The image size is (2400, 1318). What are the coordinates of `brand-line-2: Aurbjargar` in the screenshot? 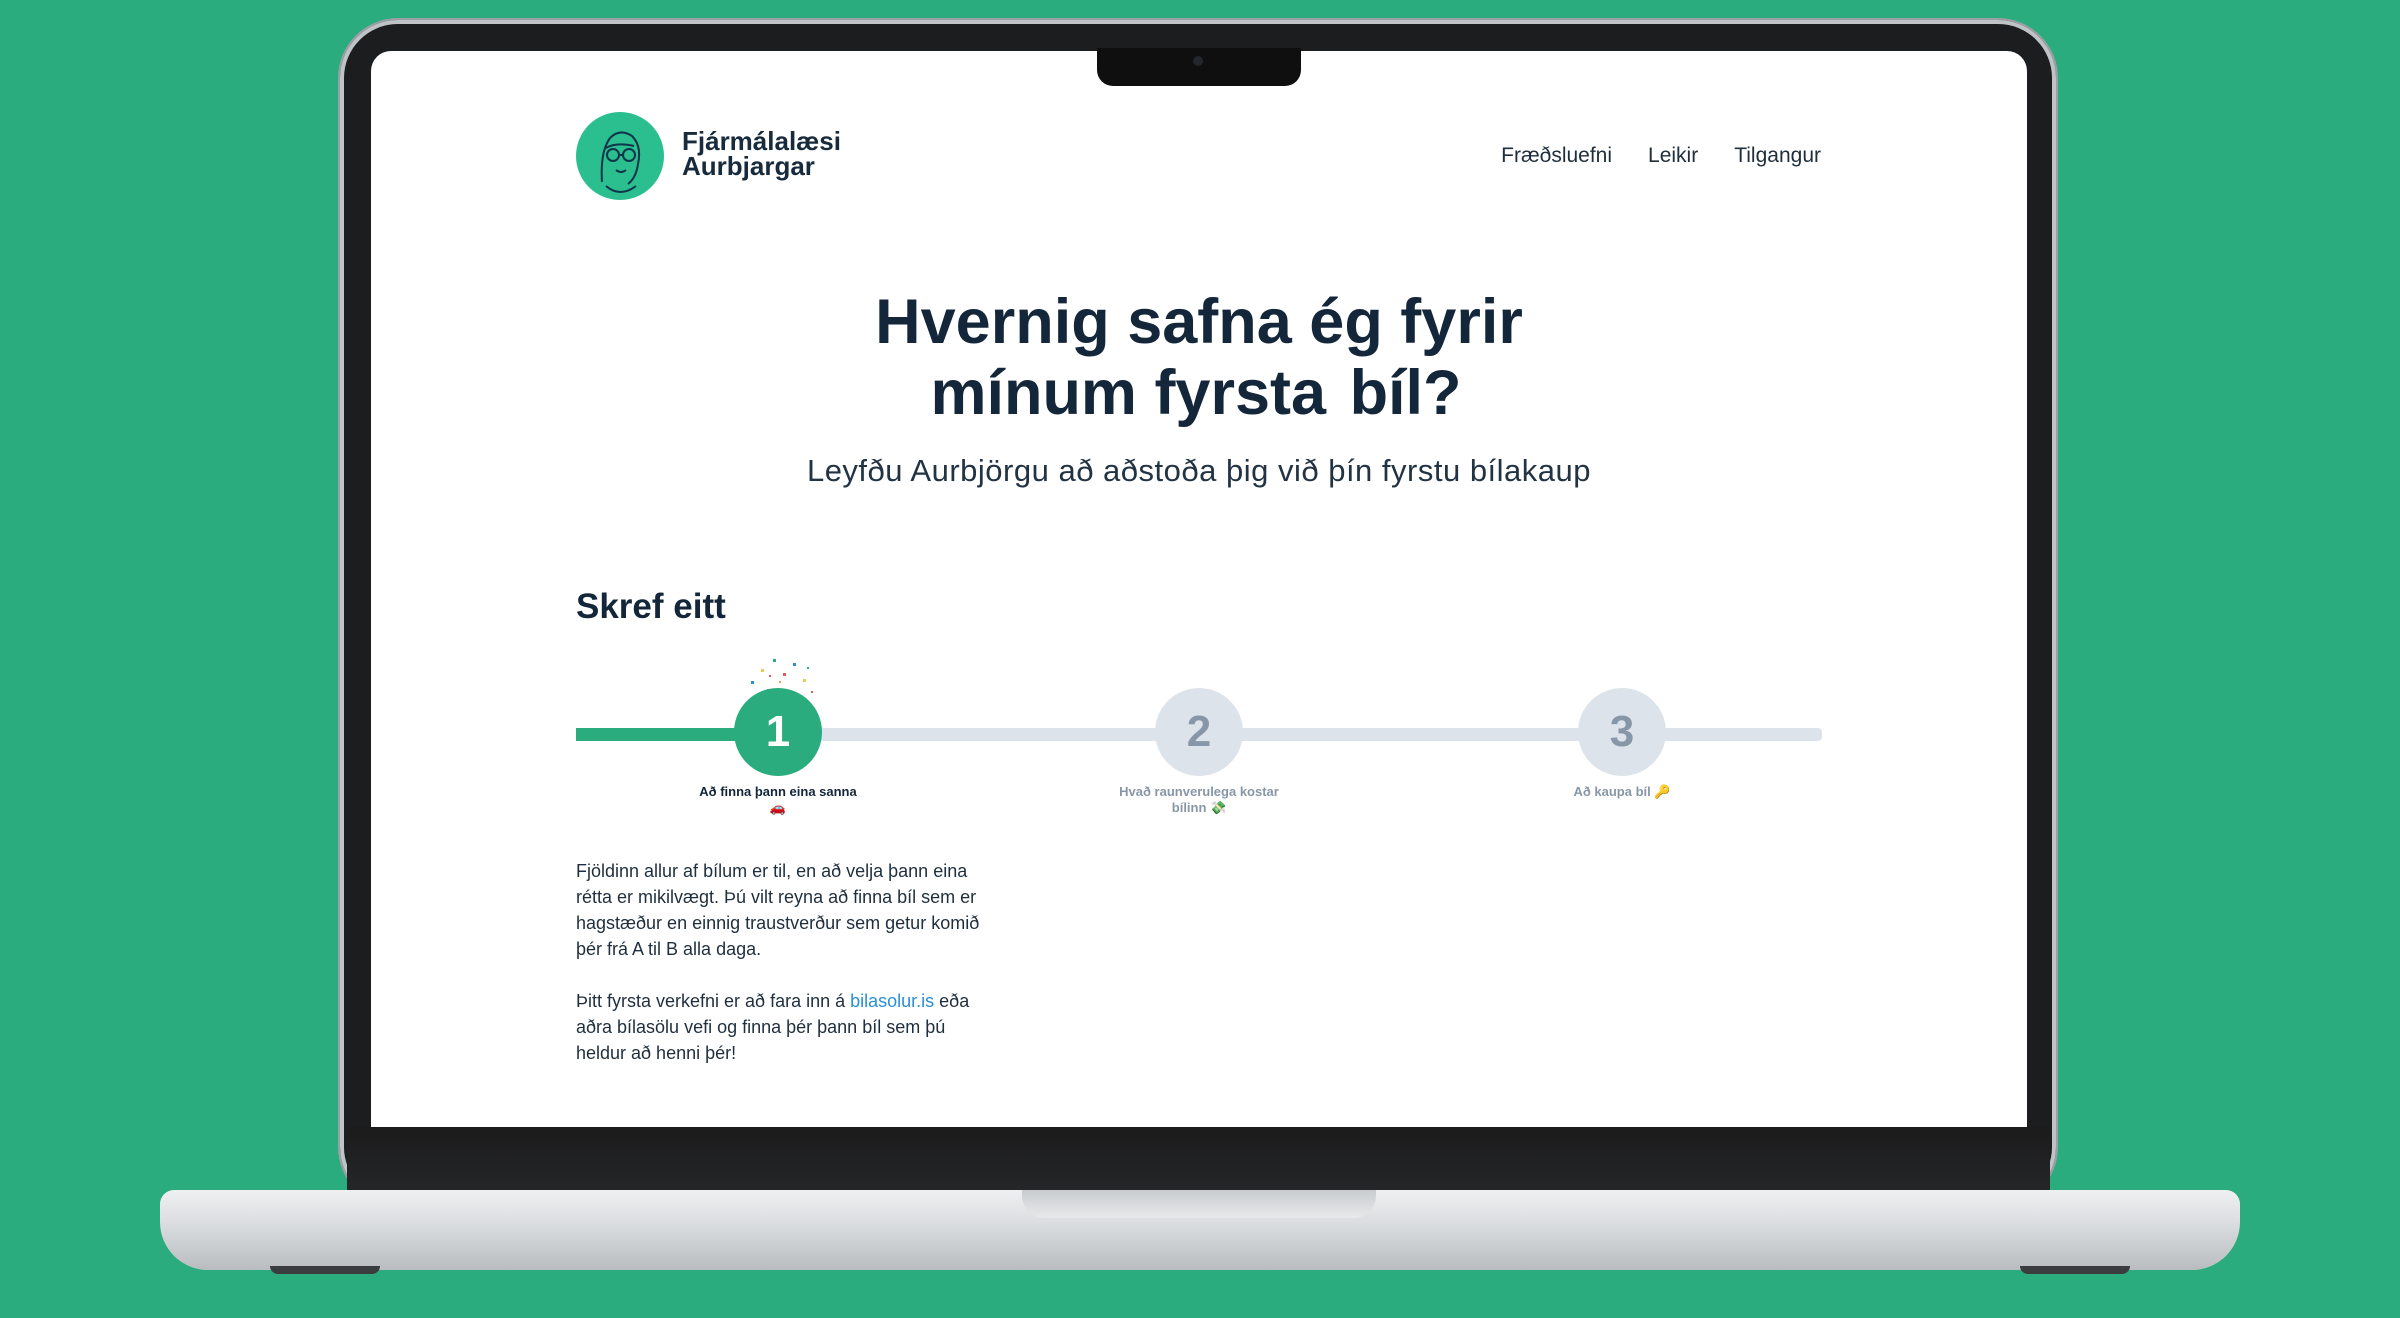 It's located at (748, 166).